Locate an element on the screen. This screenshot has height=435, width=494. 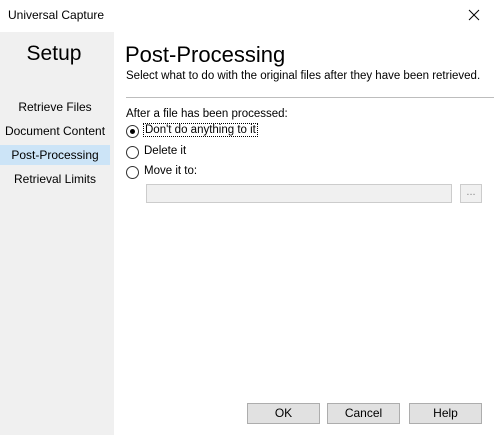
sidebar-heading: Setup is located at coordinates (54, 53).